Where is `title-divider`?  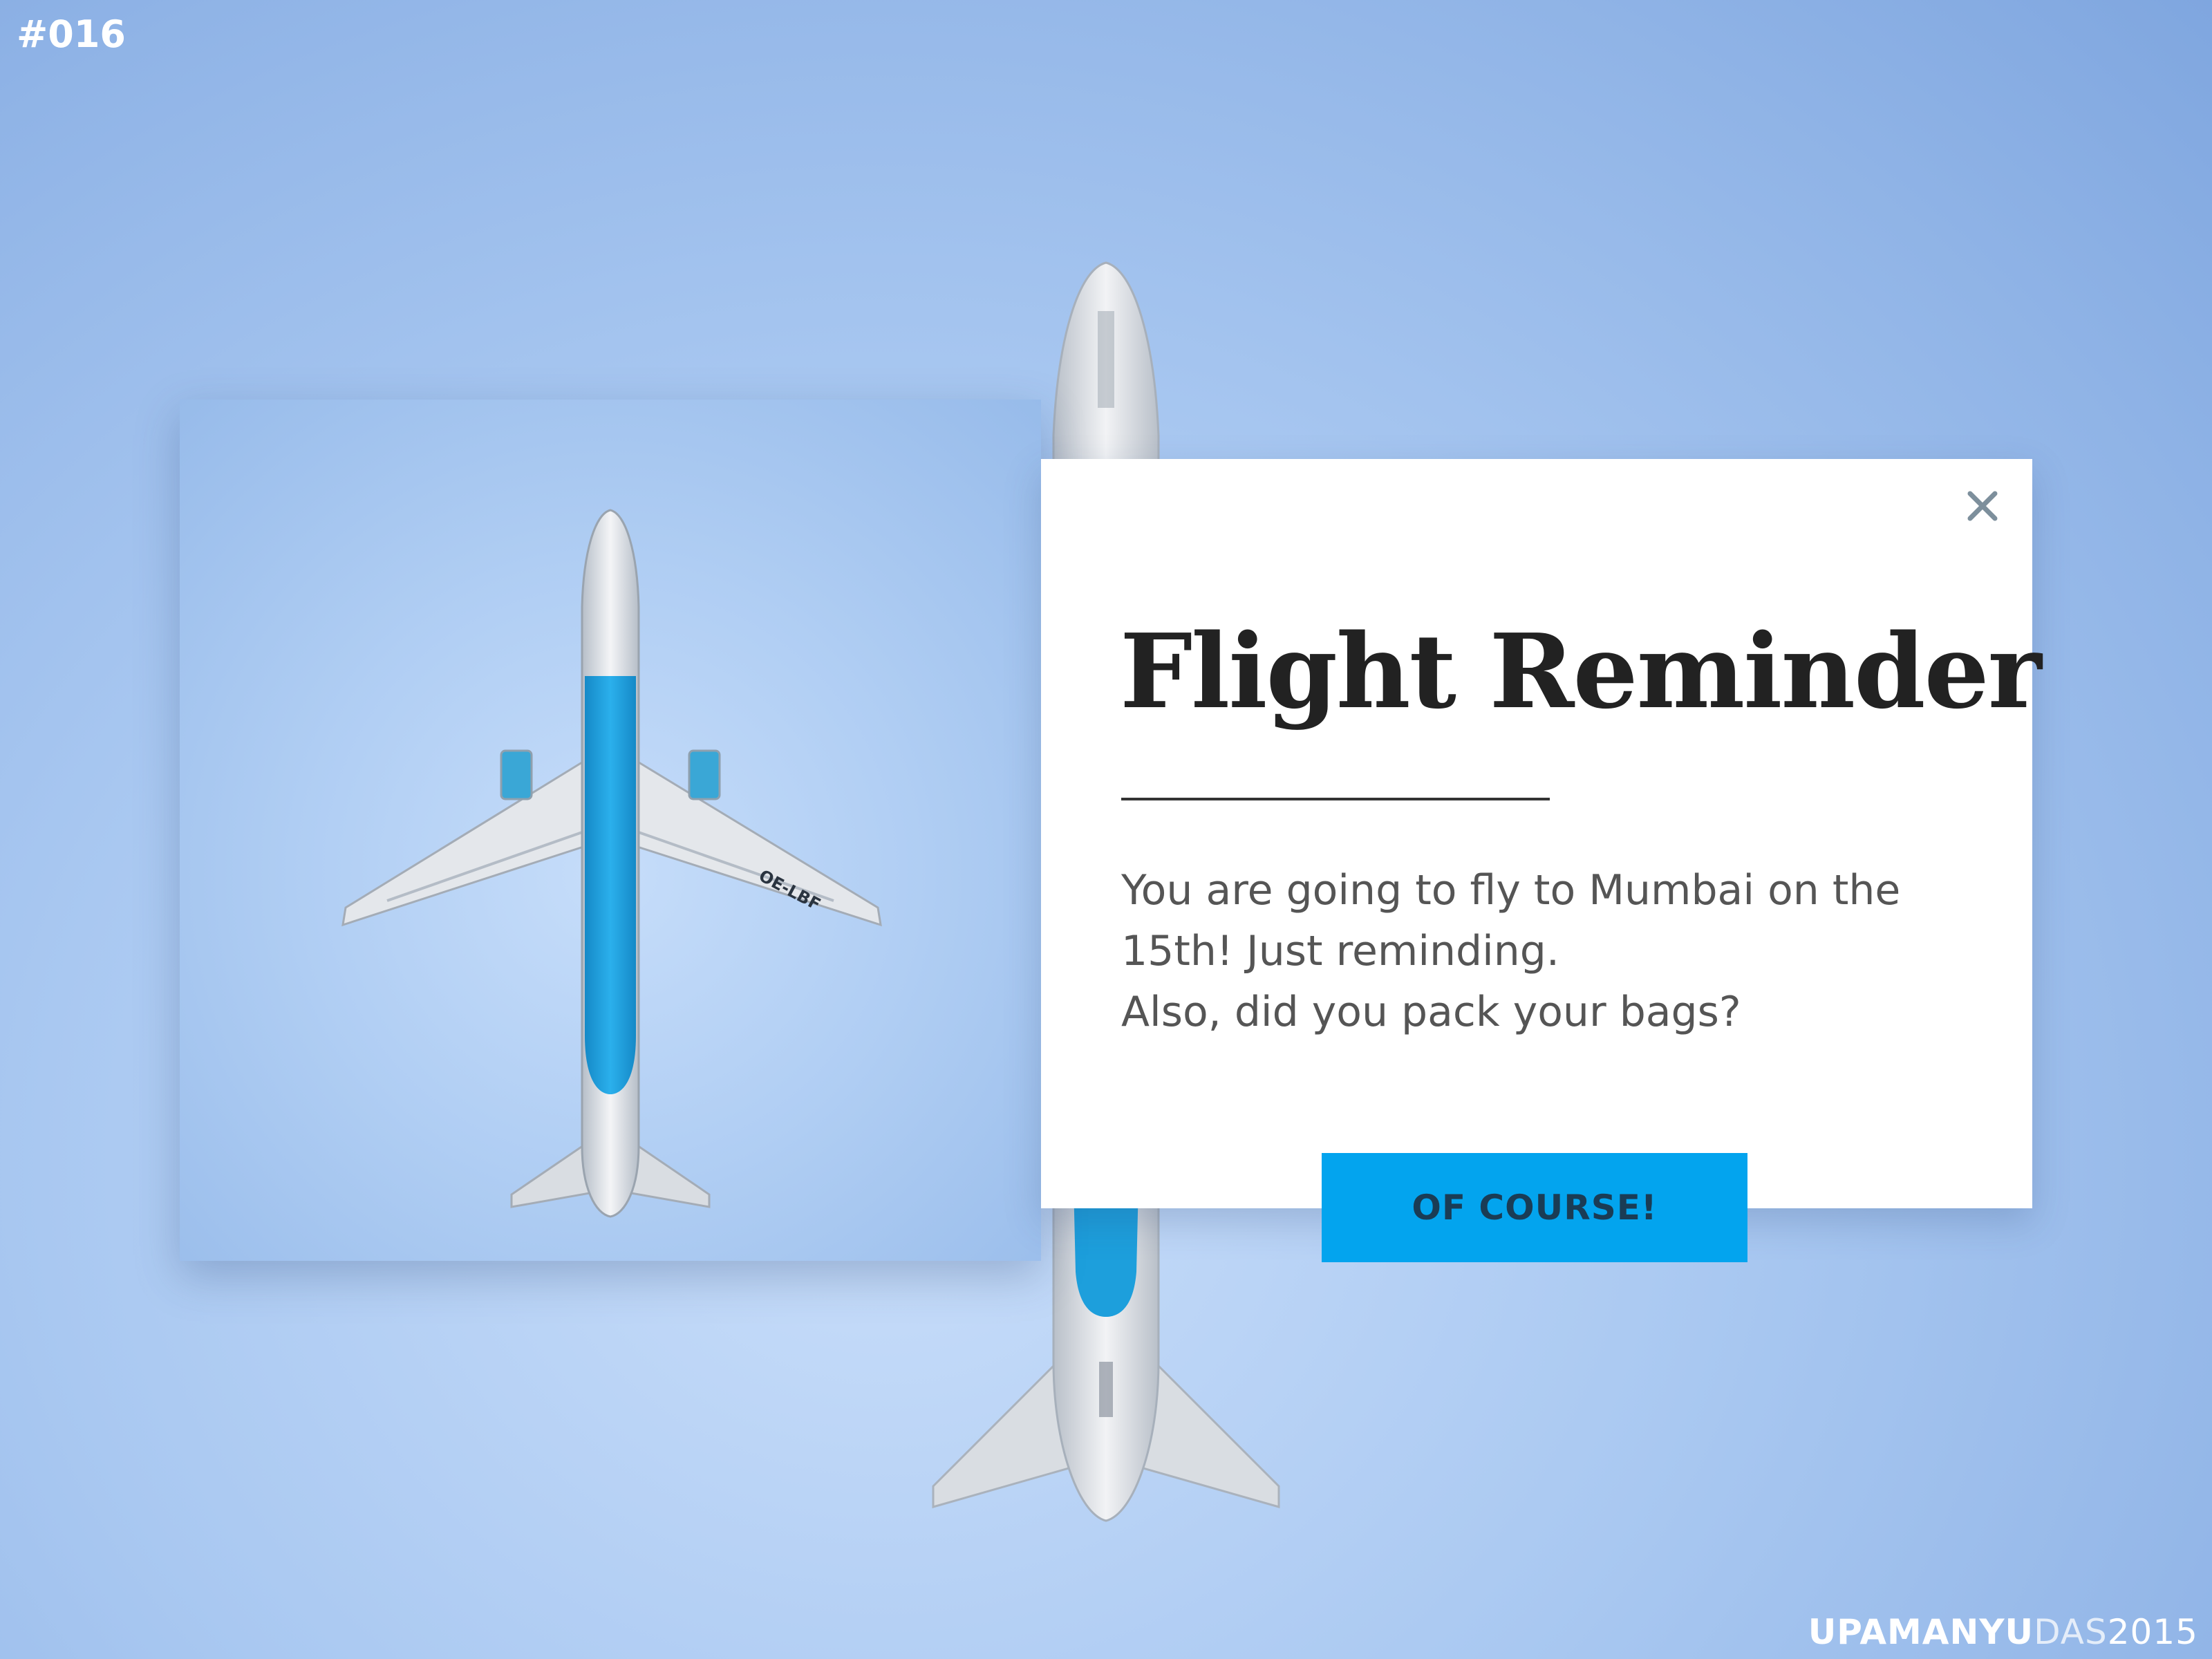 title-divider is located at coordinates (1335, 799).